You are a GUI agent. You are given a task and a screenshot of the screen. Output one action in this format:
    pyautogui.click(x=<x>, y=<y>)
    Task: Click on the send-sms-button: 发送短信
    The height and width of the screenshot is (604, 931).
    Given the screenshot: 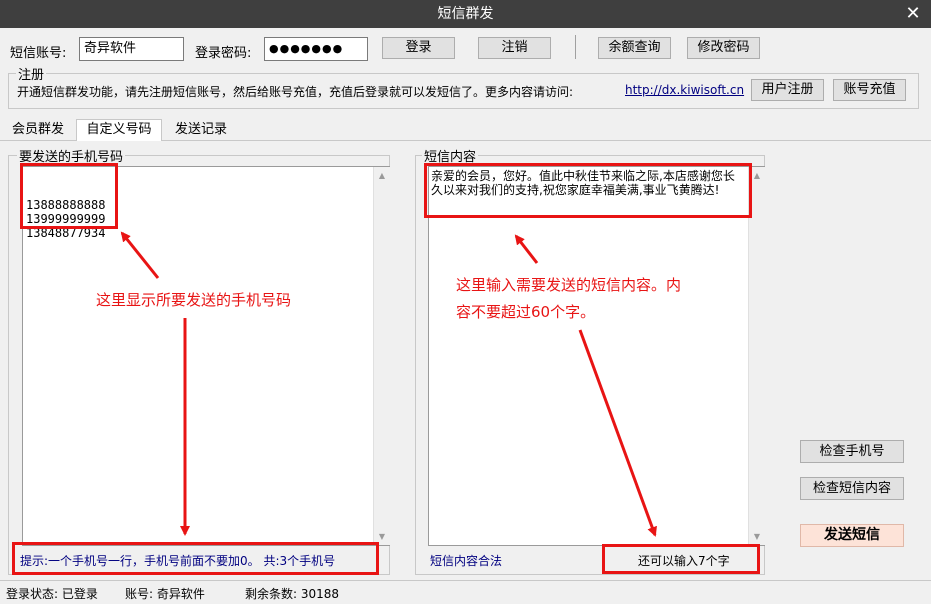 What is the action you would take?
    pyautogui.click(x=852, y=535)
    